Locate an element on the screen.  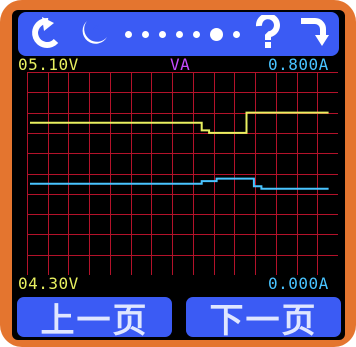
sleep-icon: z is located at coordinates (94, 34).